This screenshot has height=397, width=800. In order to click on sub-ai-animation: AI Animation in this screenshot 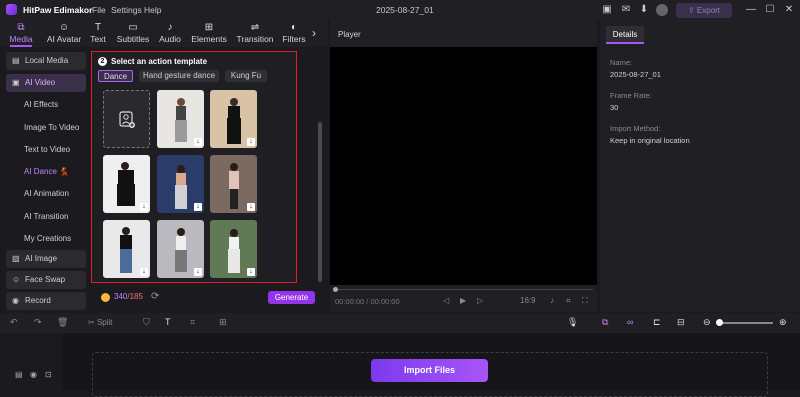, I will do `click(46, 193)`.